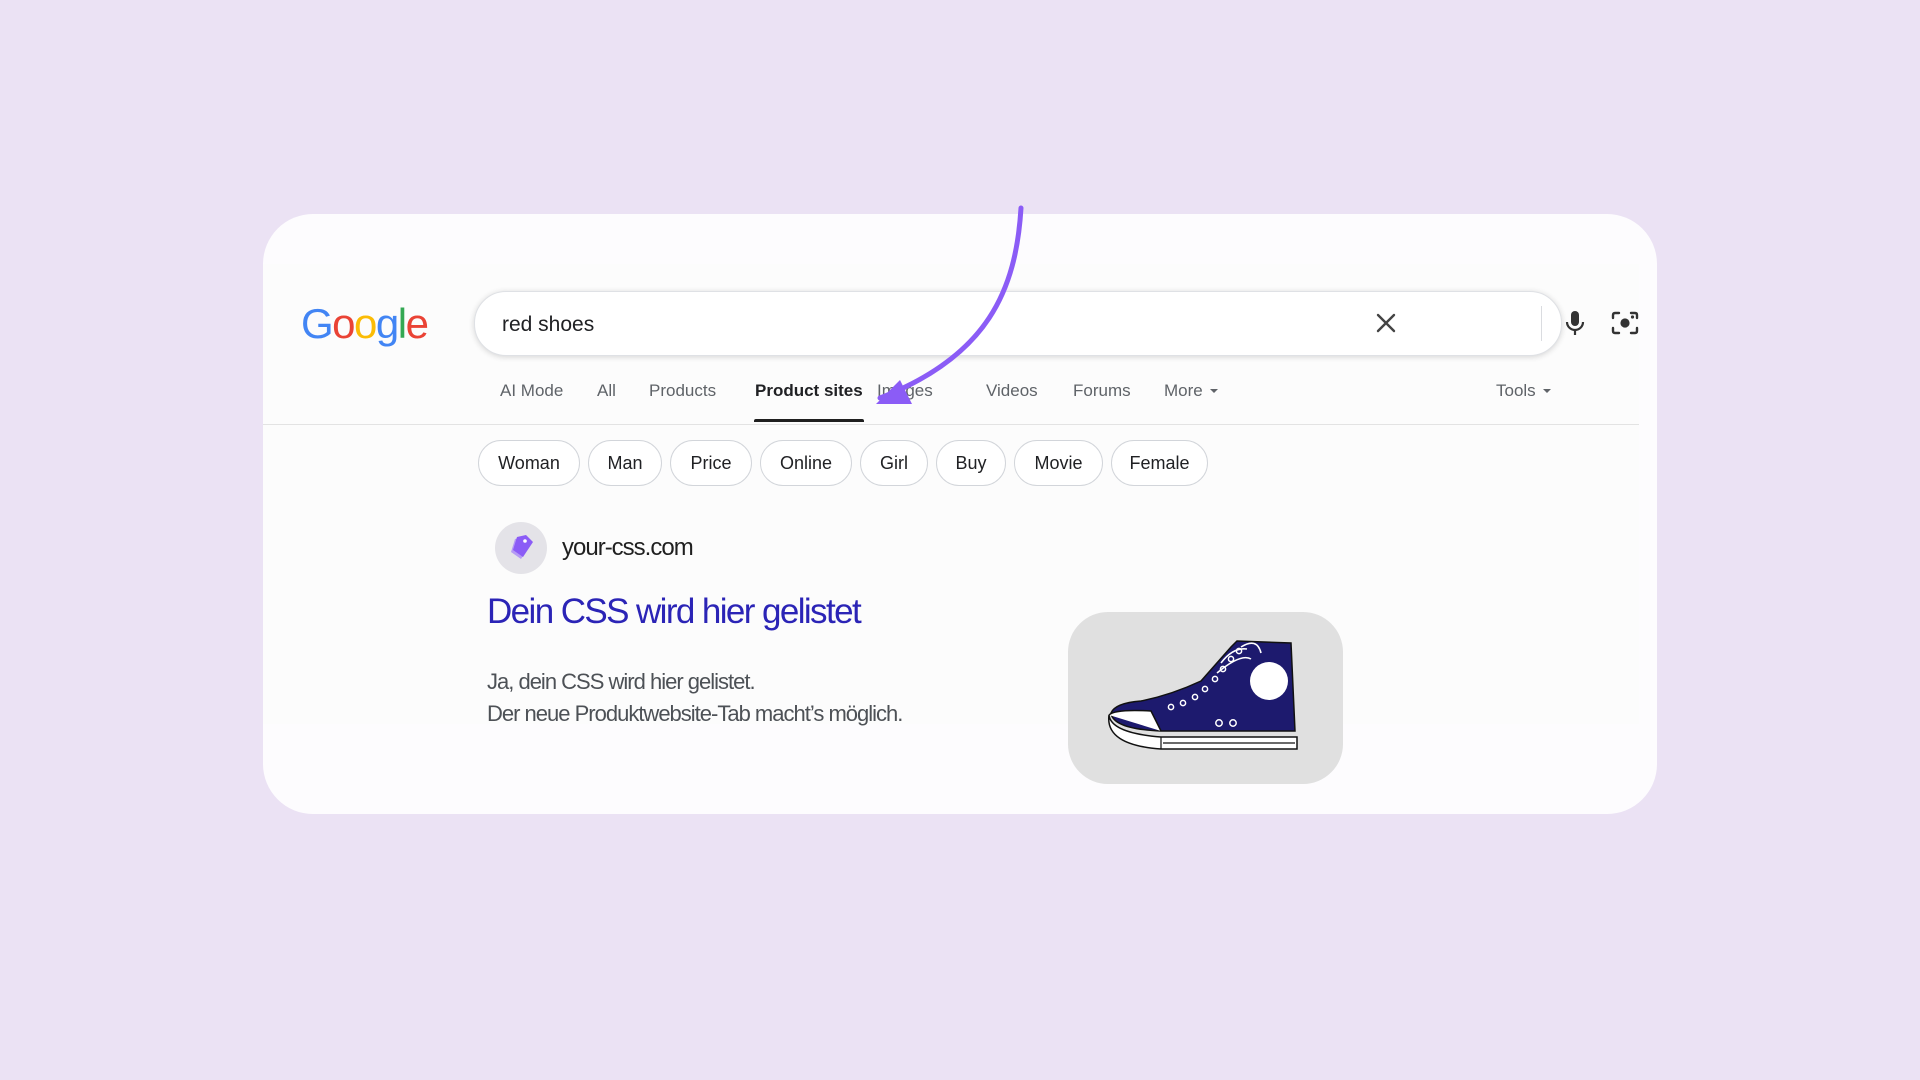  What do you see at coordinates (809, 420) in the screenshot?
I see `active-tab-indicator` at bounding box center [809, 420].